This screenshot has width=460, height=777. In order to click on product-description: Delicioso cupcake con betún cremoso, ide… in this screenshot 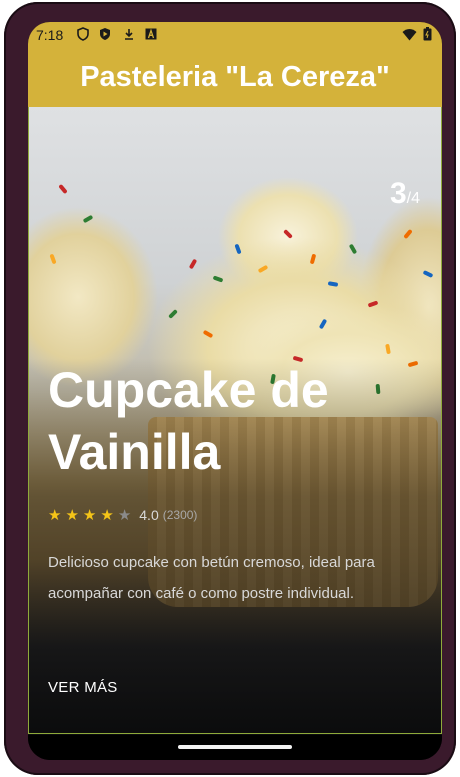, I will do `click(211, 578)`.